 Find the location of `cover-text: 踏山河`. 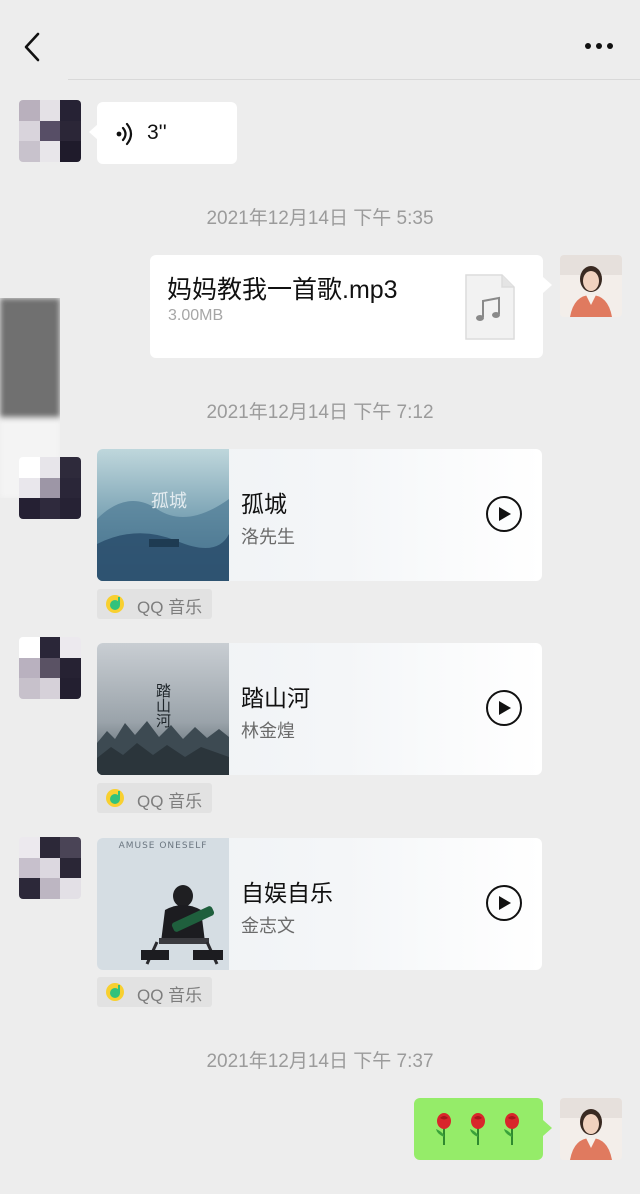

cover-text: 踏山河 is located at coordinates (163, 705).